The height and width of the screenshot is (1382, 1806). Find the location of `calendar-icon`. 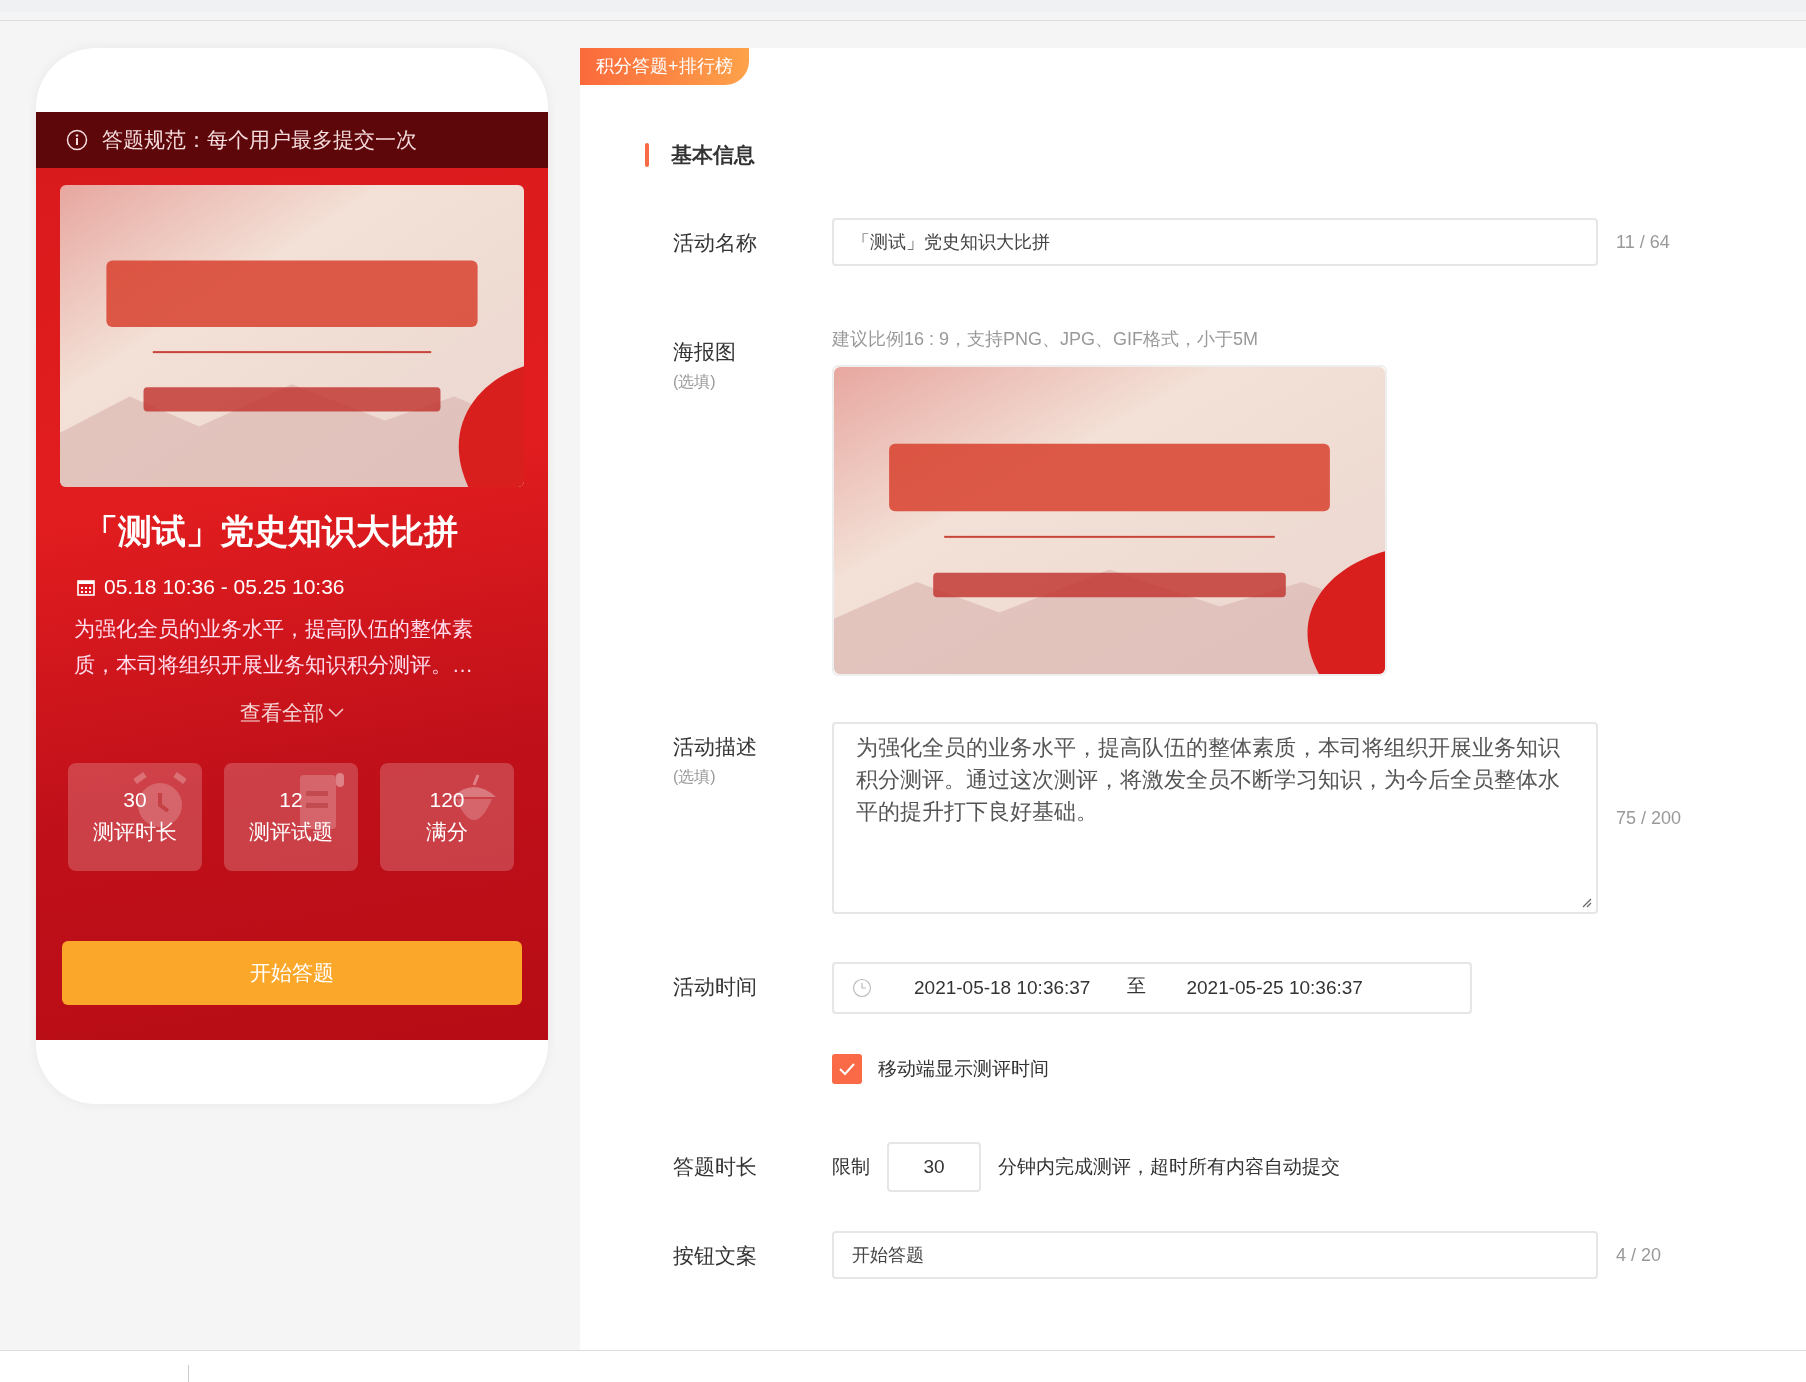

calendar-icon is located at coordinates (86, 587).